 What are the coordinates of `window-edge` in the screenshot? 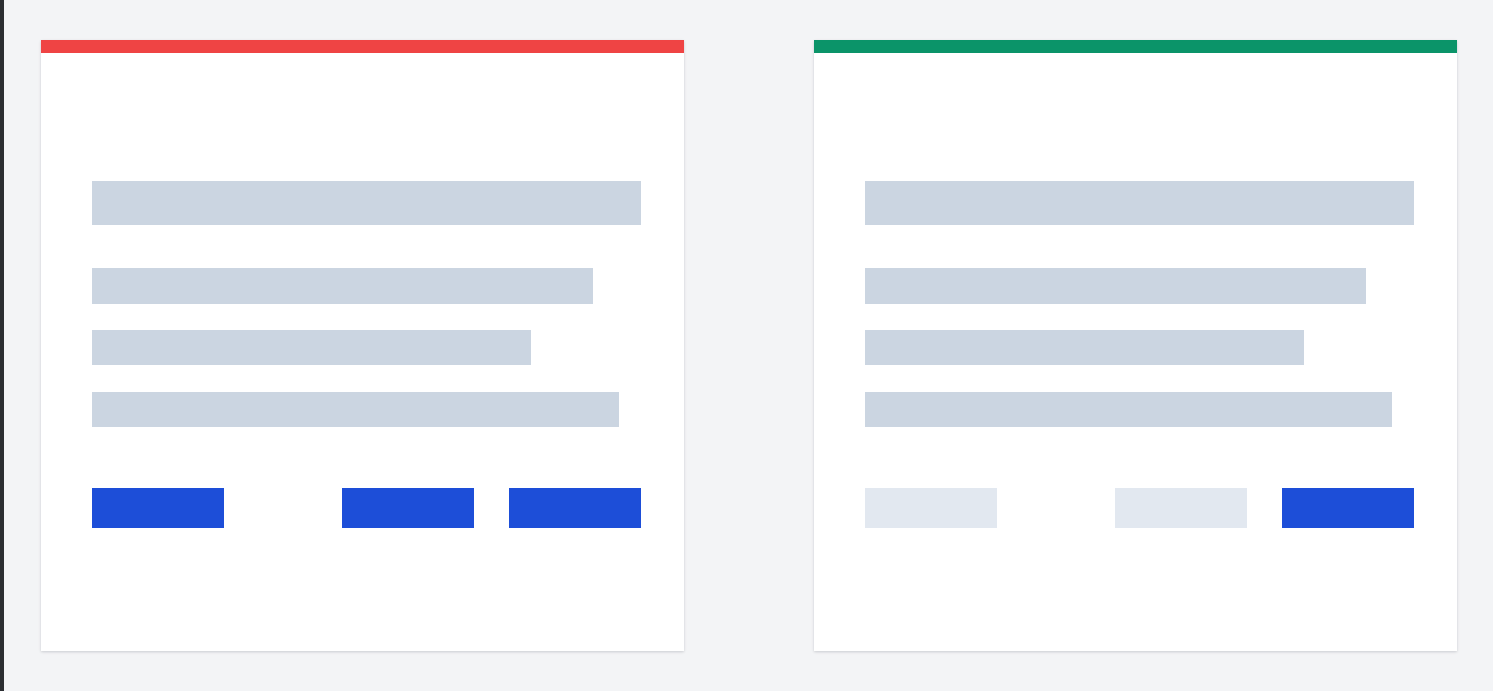 It's located at (2, 345).